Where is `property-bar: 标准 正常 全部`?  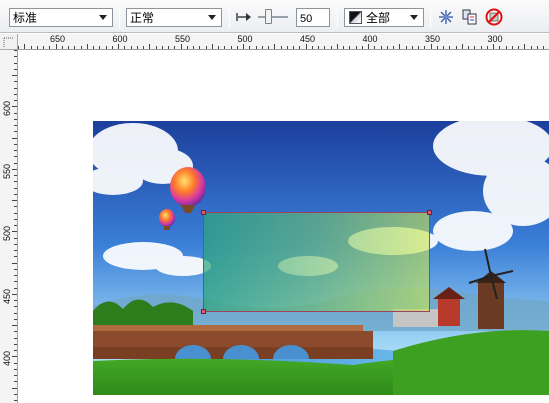
property-bar: 标准 正常 全部 is located at coordinates (274, 16).